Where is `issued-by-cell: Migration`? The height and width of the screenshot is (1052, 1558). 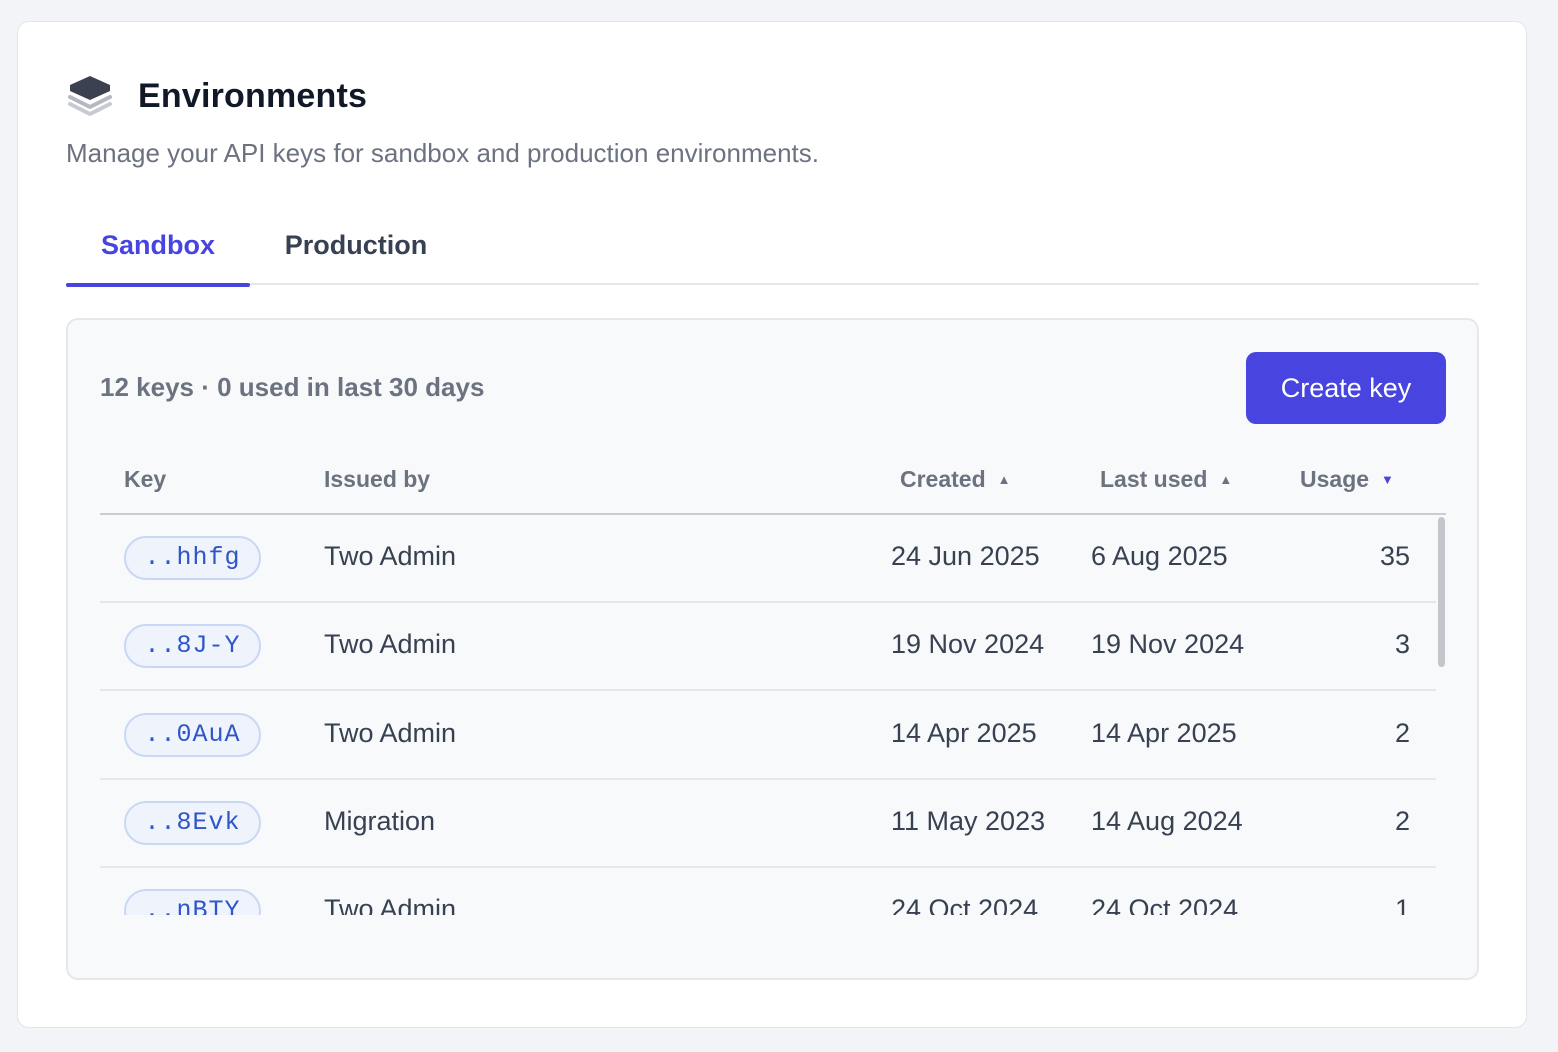 issued-by-cell: Migration is located at coordinates (380, 821).